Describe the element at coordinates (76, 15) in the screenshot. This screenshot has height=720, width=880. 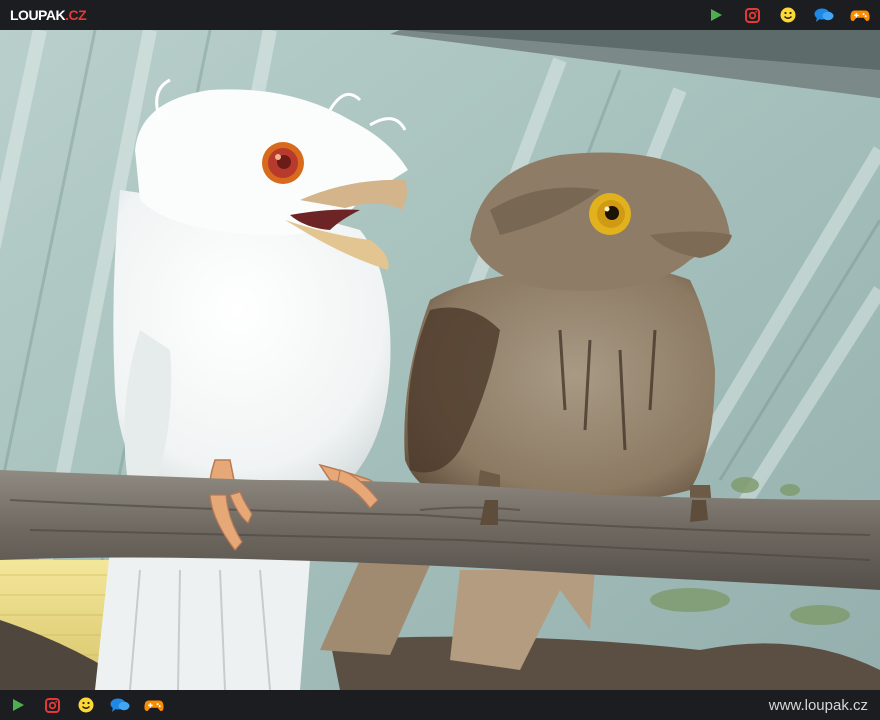
I see `logo-tld: .CZ` at that location.